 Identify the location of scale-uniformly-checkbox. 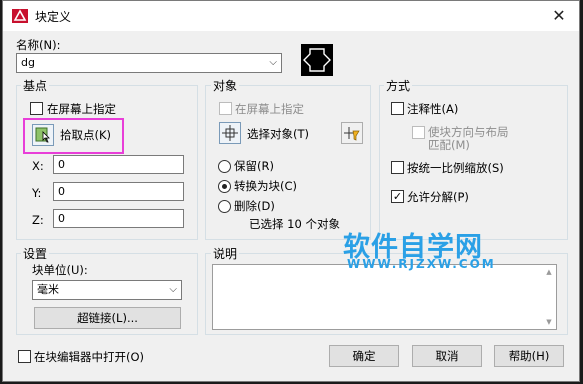
(397, 167).